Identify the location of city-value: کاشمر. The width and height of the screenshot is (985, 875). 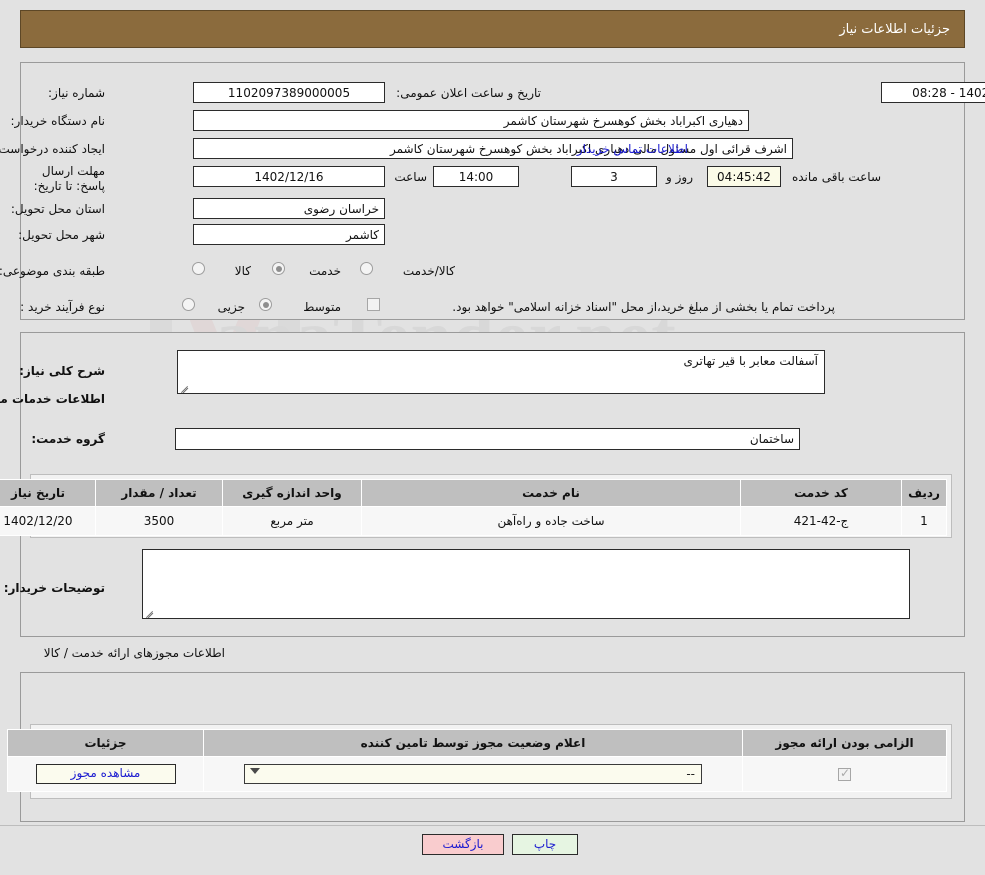
(289, 234).